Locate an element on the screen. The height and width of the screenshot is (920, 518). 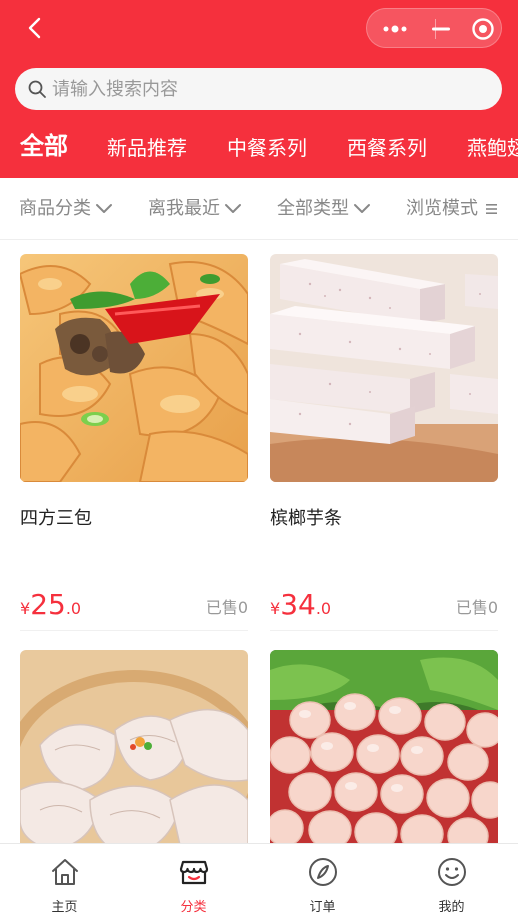
filter-distance: 离我最近 is located at coordinates (195, 209).